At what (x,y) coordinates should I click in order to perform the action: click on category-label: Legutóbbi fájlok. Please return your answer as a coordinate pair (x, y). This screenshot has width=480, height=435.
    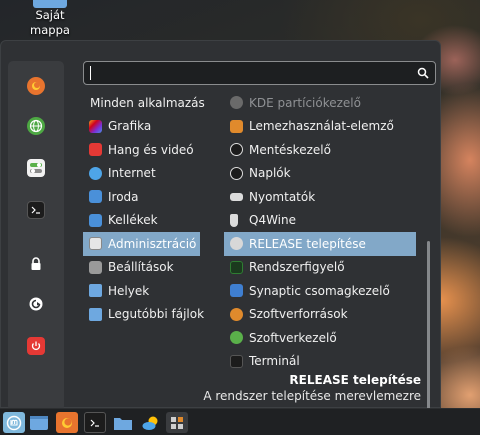
    Looking at the image, I should click on (156, 314).